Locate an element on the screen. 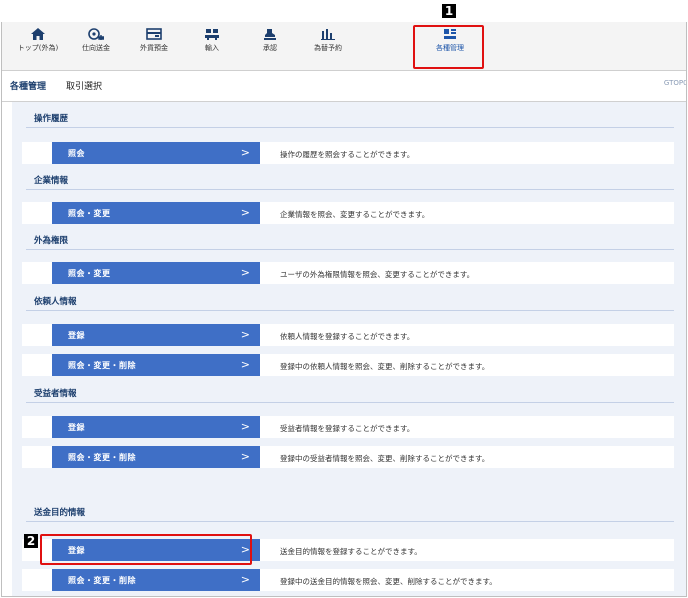  screen-id: GTOP07 is located at coordinates (674, 83).